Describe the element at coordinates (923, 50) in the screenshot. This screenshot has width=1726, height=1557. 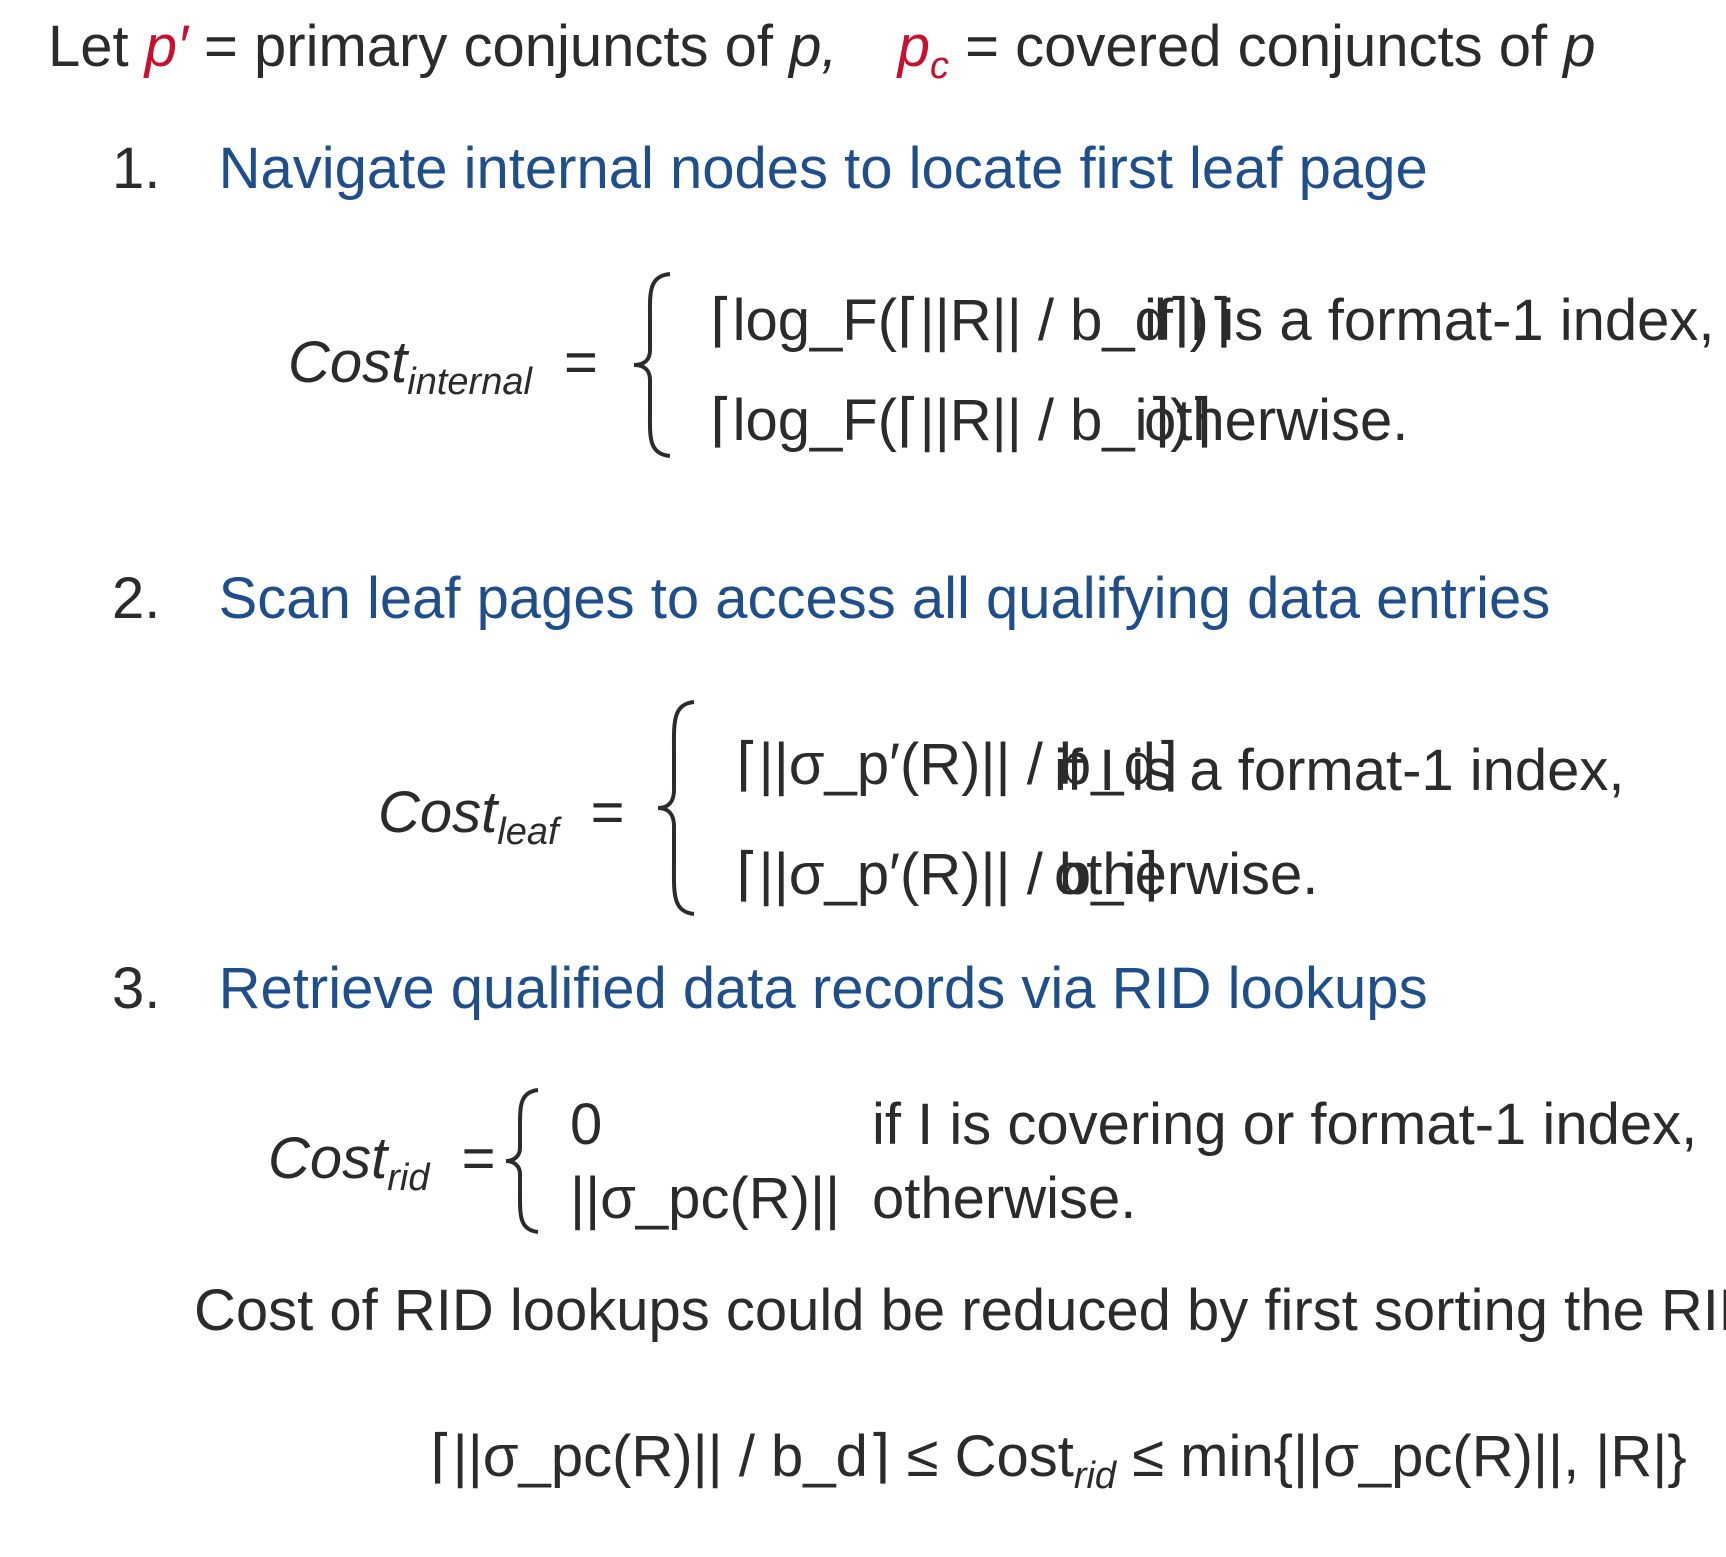
I see `pc-symbol: pc` at that location.